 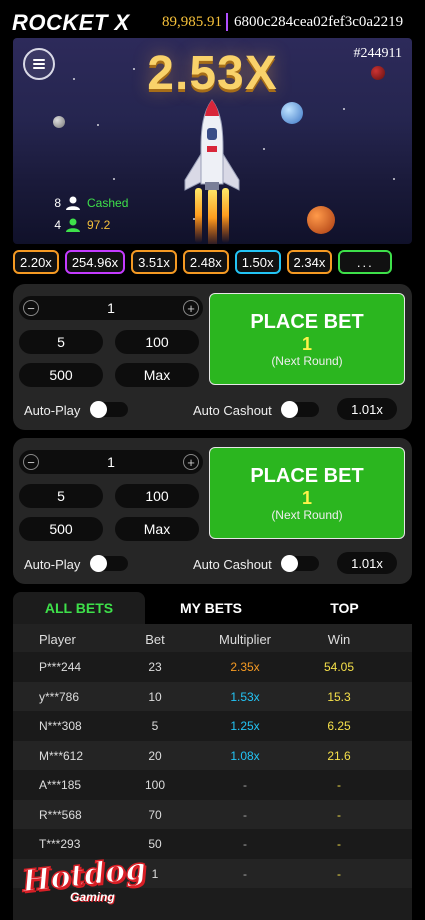 I want to click on header-bet: Bet, so click(x=155, y=639).